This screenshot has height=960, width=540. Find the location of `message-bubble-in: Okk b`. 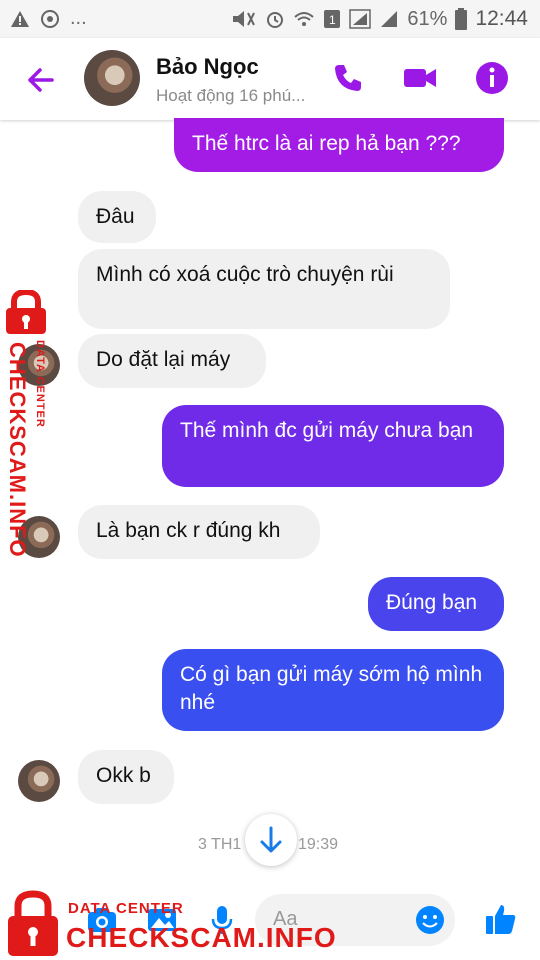

message-bubble-in: Okk b is located at coordinates (126, 777).